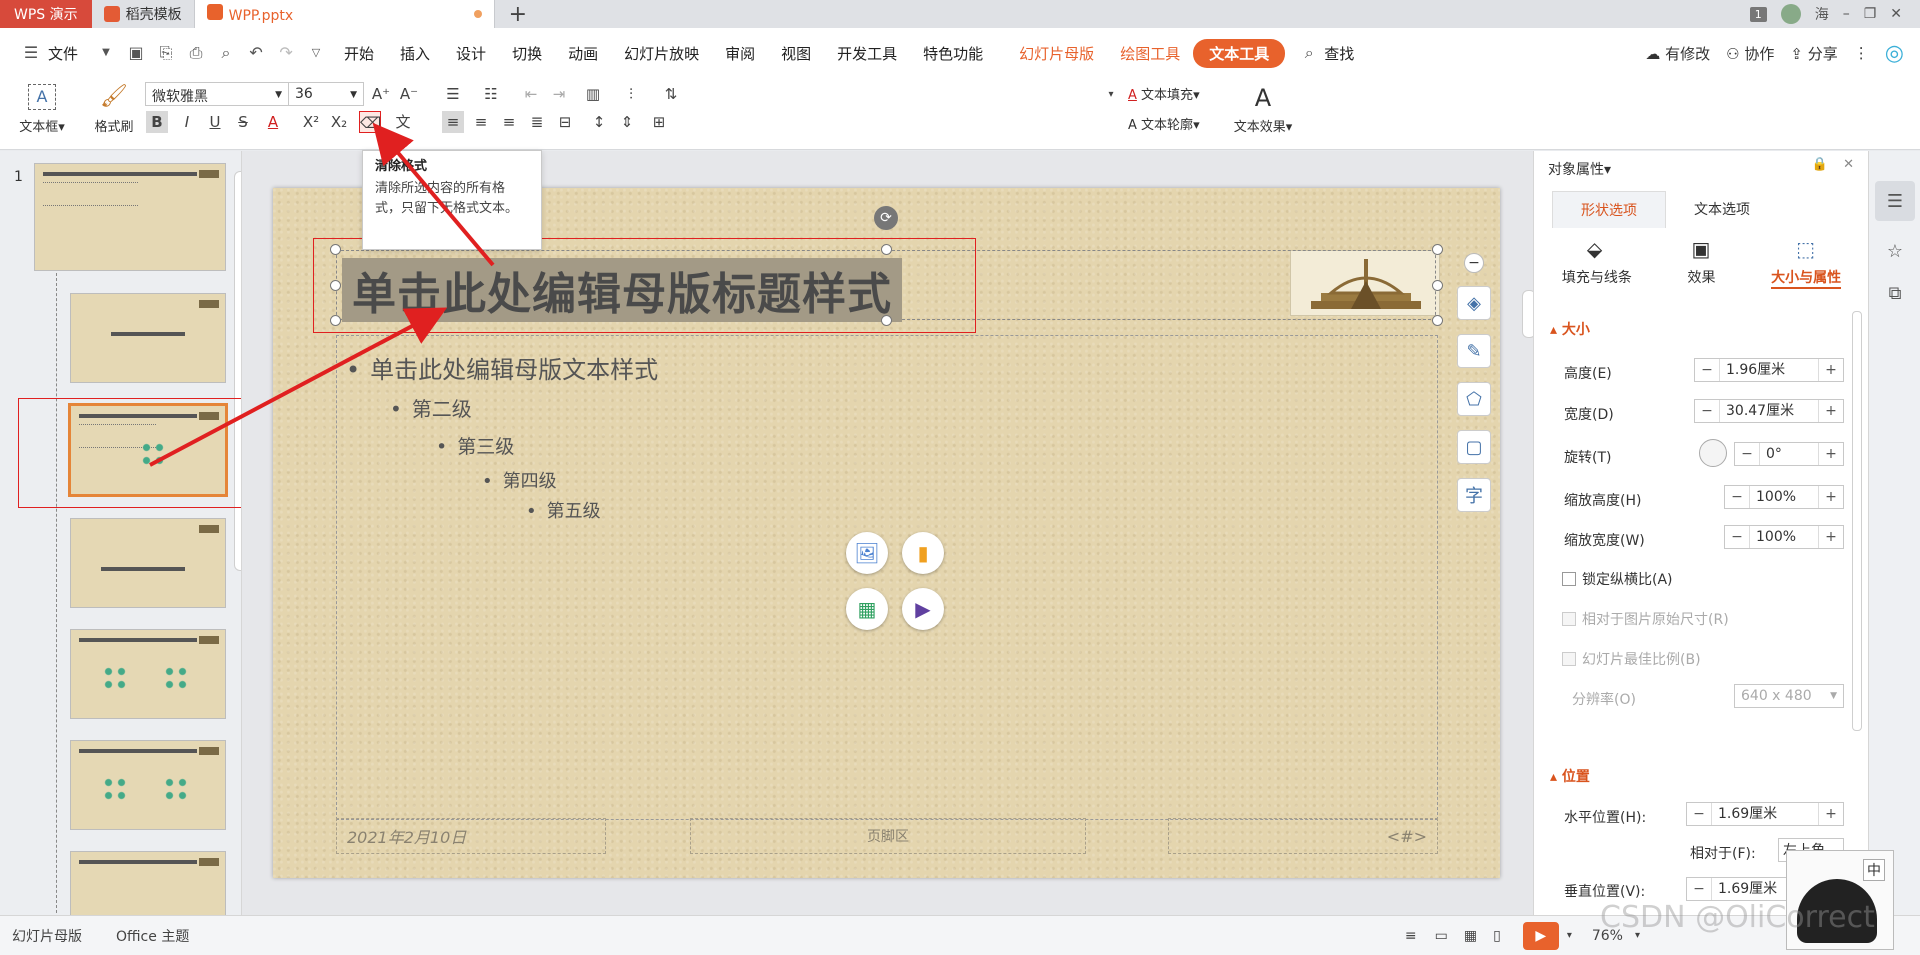  I want to click on user-name: 海, so click(1822, 14).